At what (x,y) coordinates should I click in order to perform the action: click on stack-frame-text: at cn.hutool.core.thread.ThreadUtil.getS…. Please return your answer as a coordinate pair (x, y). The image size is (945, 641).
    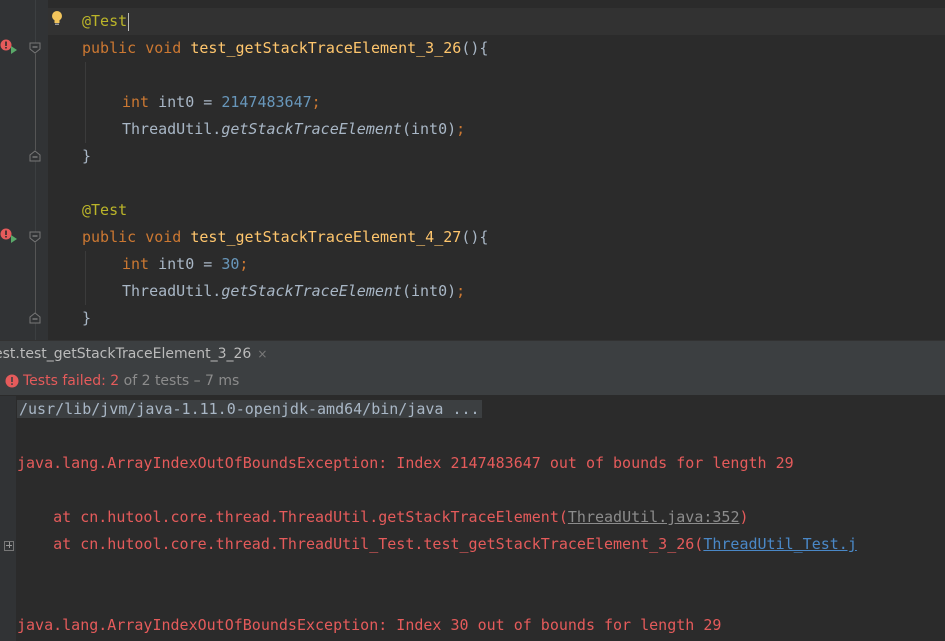
    Looking at the image, I should click on (292, 517).